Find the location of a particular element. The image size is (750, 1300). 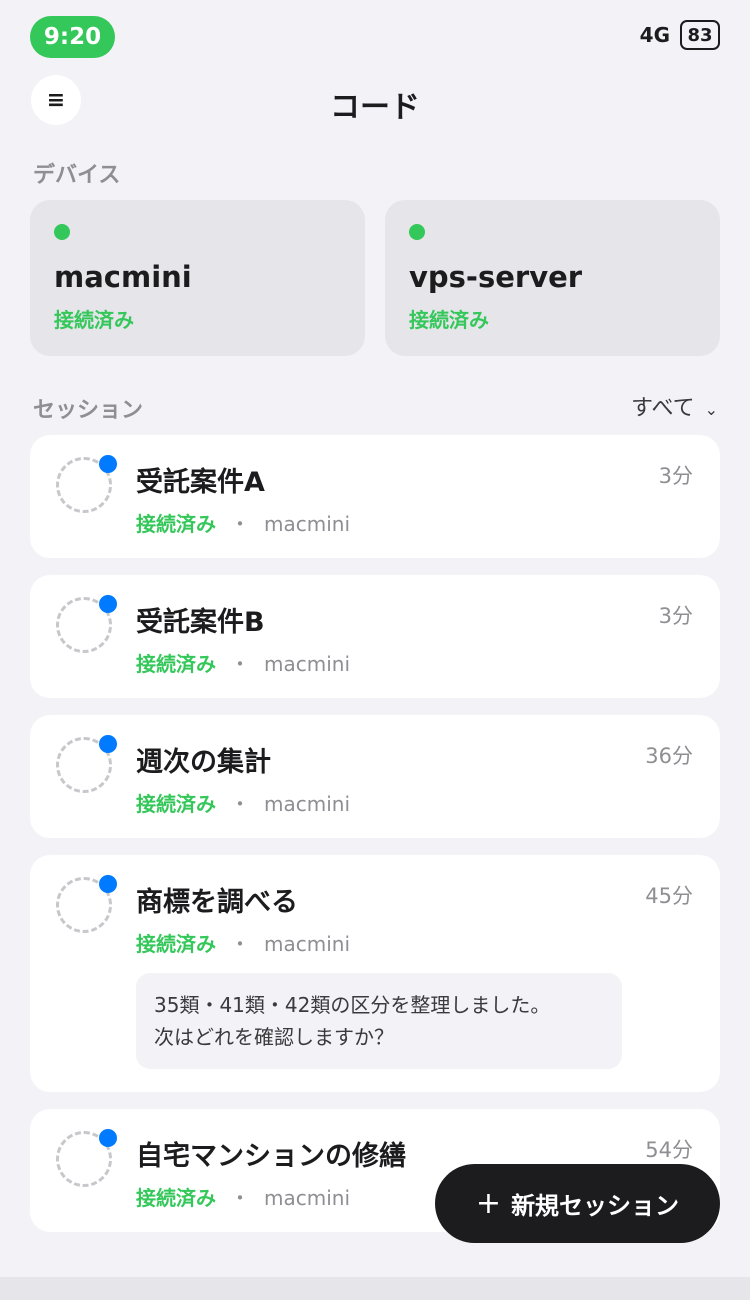

preview-line: 次はどれを確認しますか？ is located at coordinates (274, 1037).